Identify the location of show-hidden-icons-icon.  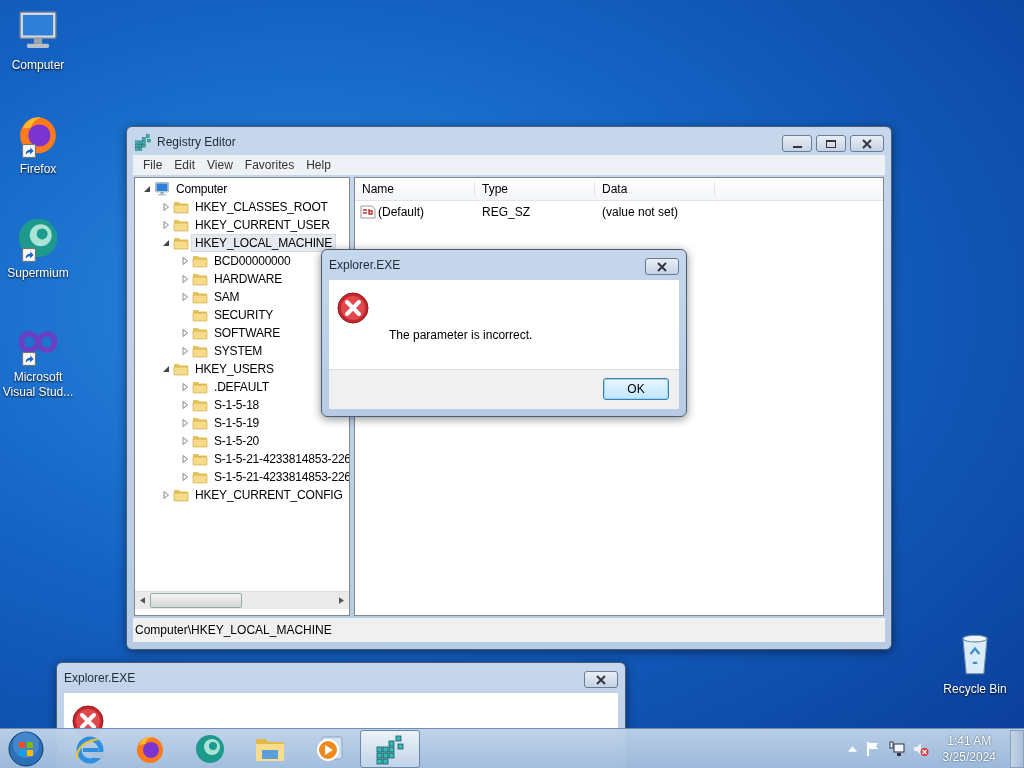
(852, 748).